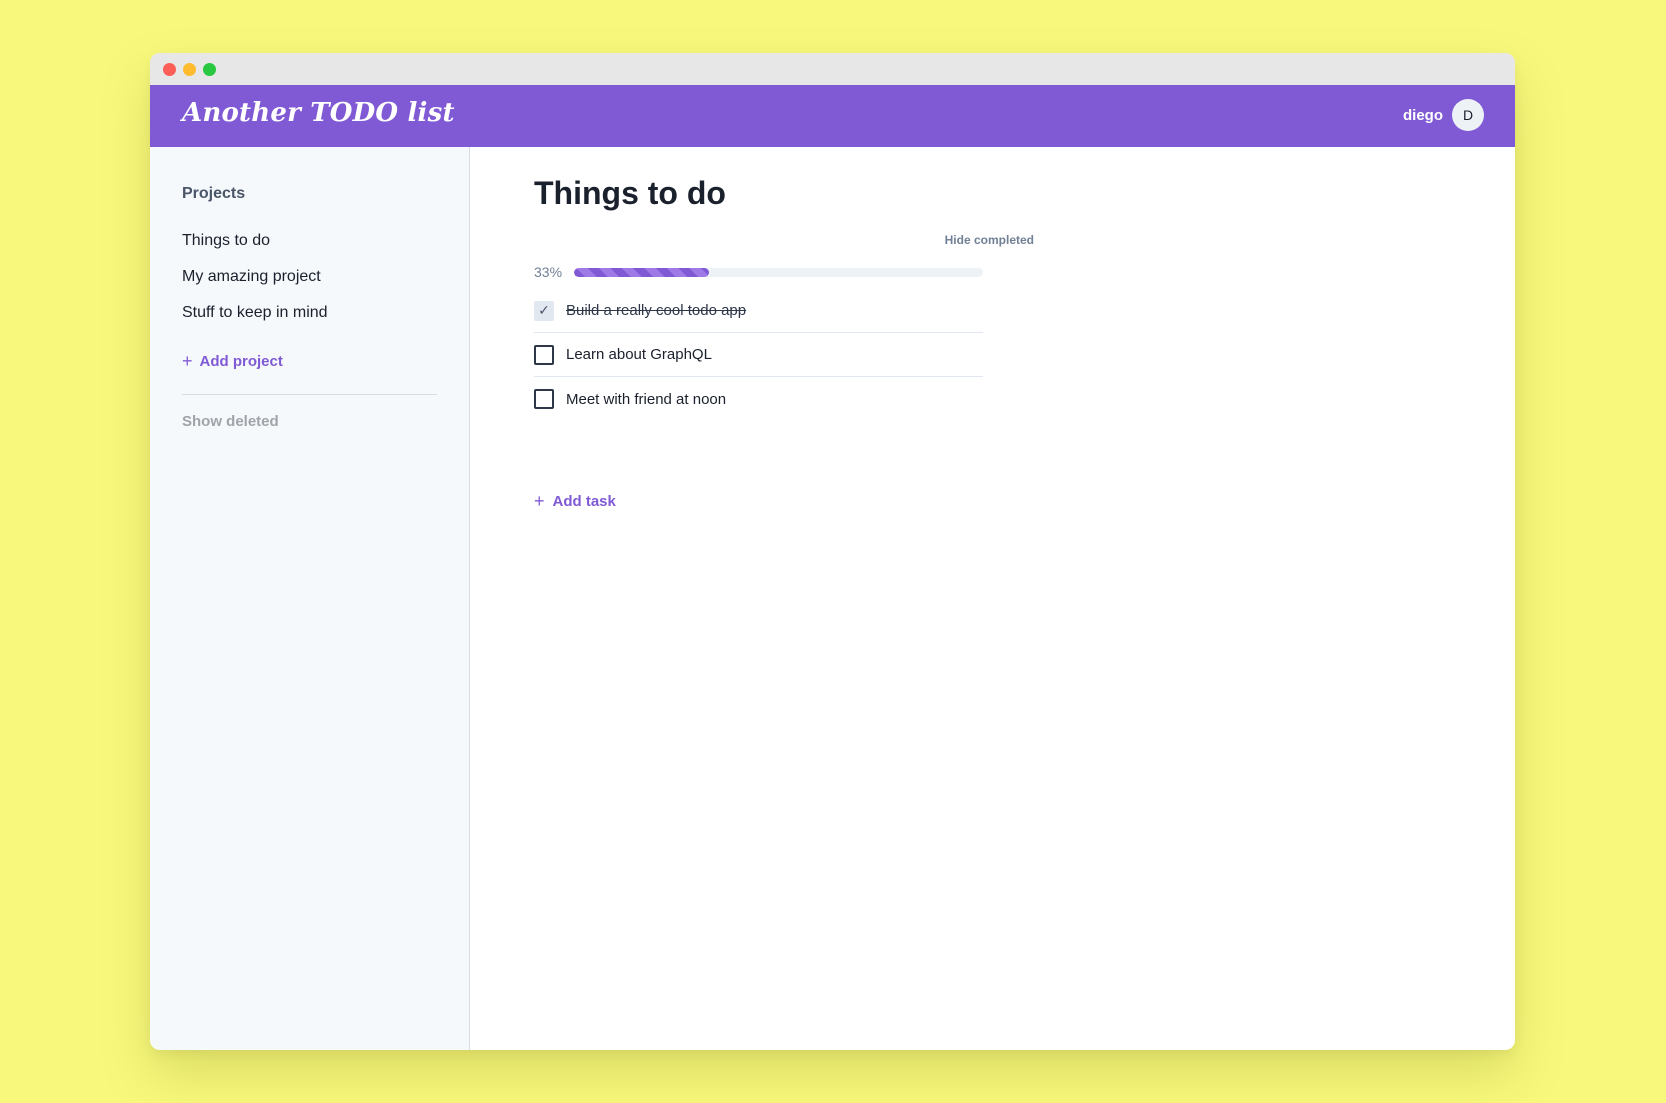 This screenshot has width=1666, height=1103. Describe the element at coordinates (241, 361) in the screenshot. I see `add-project-label: Add project` at that location.